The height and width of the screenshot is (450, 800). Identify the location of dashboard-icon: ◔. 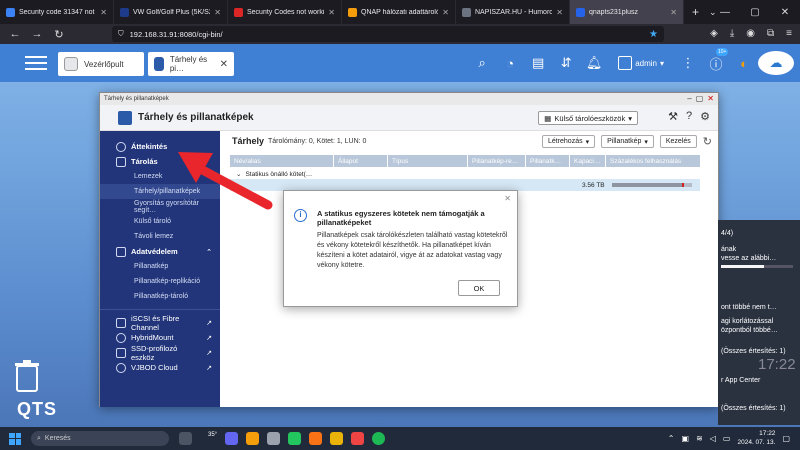
(510, 63).